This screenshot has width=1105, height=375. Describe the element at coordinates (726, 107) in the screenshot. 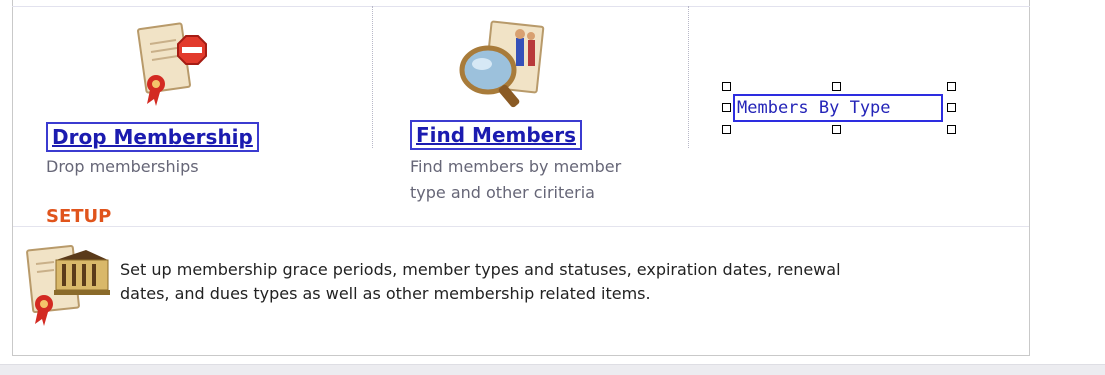

I see `resize-handle-left` at that location.